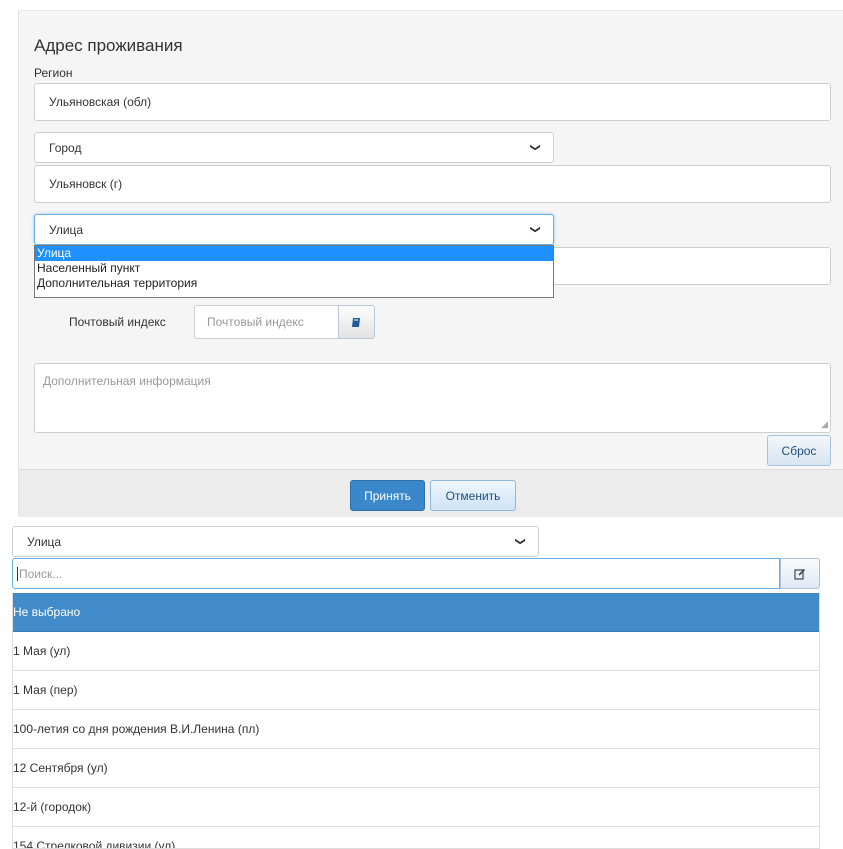  I want to click on list-item: Не выбрано, so click(416, 612).